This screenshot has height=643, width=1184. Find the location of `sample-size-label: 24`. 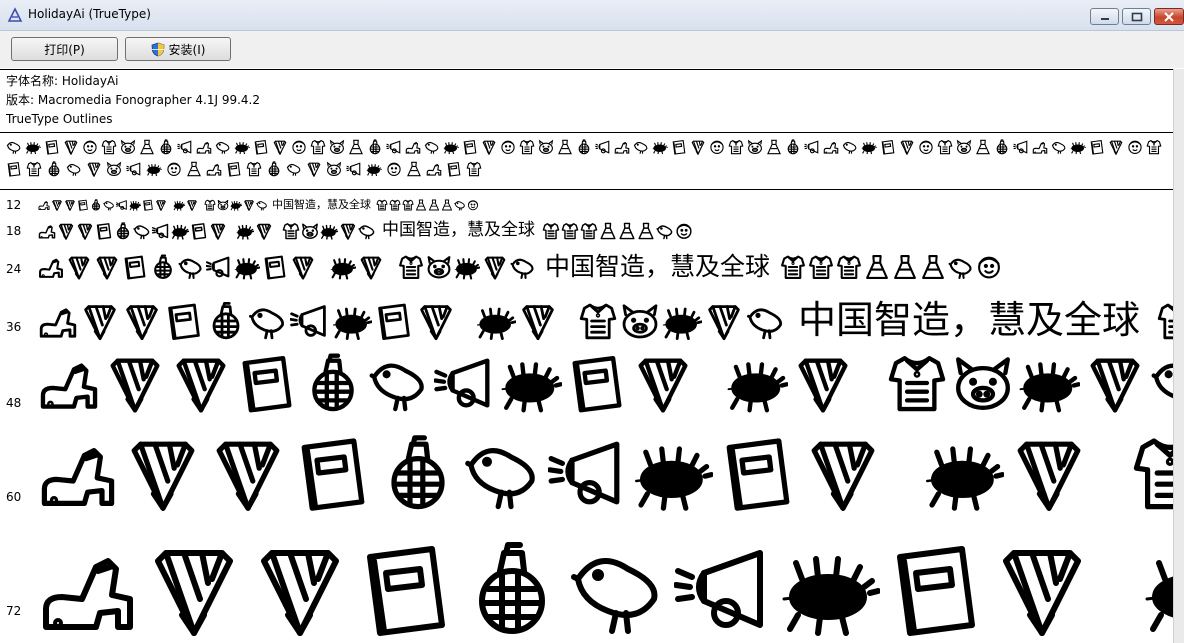

sample-size-label: 24 is located at coordinates (14, 269).